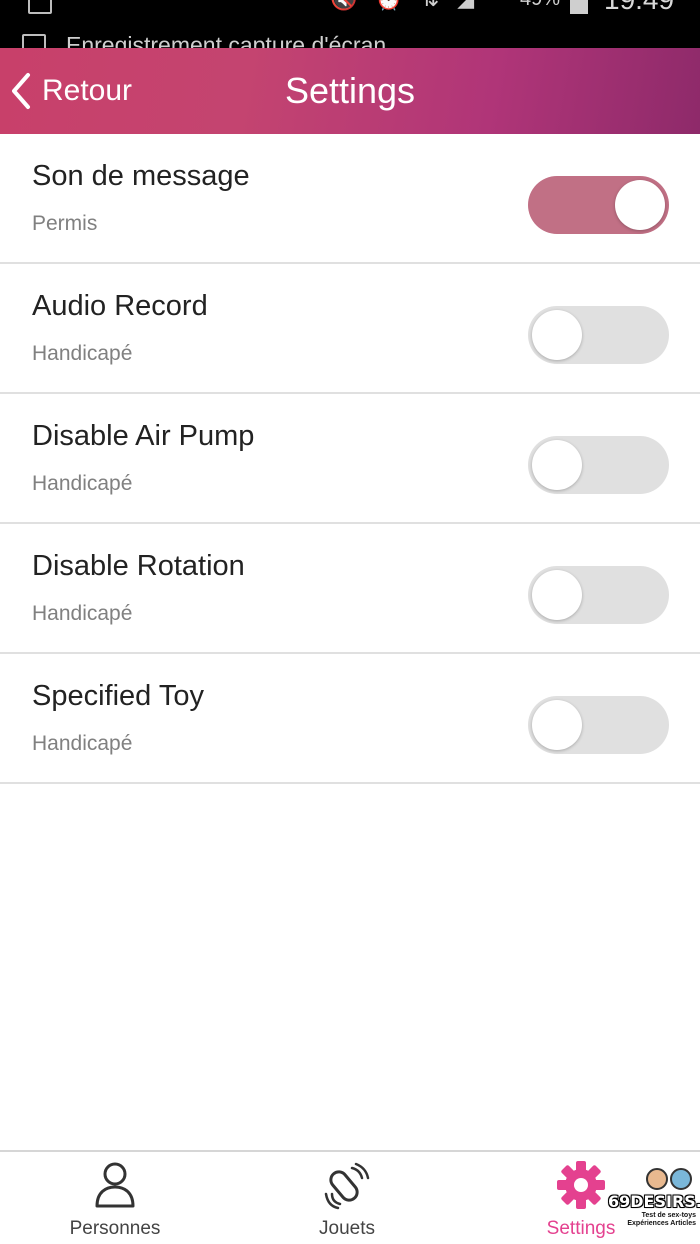 Image resolution: width=700 pixels, height=1244 pixels. Describe the element at coordinates (226, 40) in the screenshot. I see `notification-text: Enregistrement capture d'écran` at that location.